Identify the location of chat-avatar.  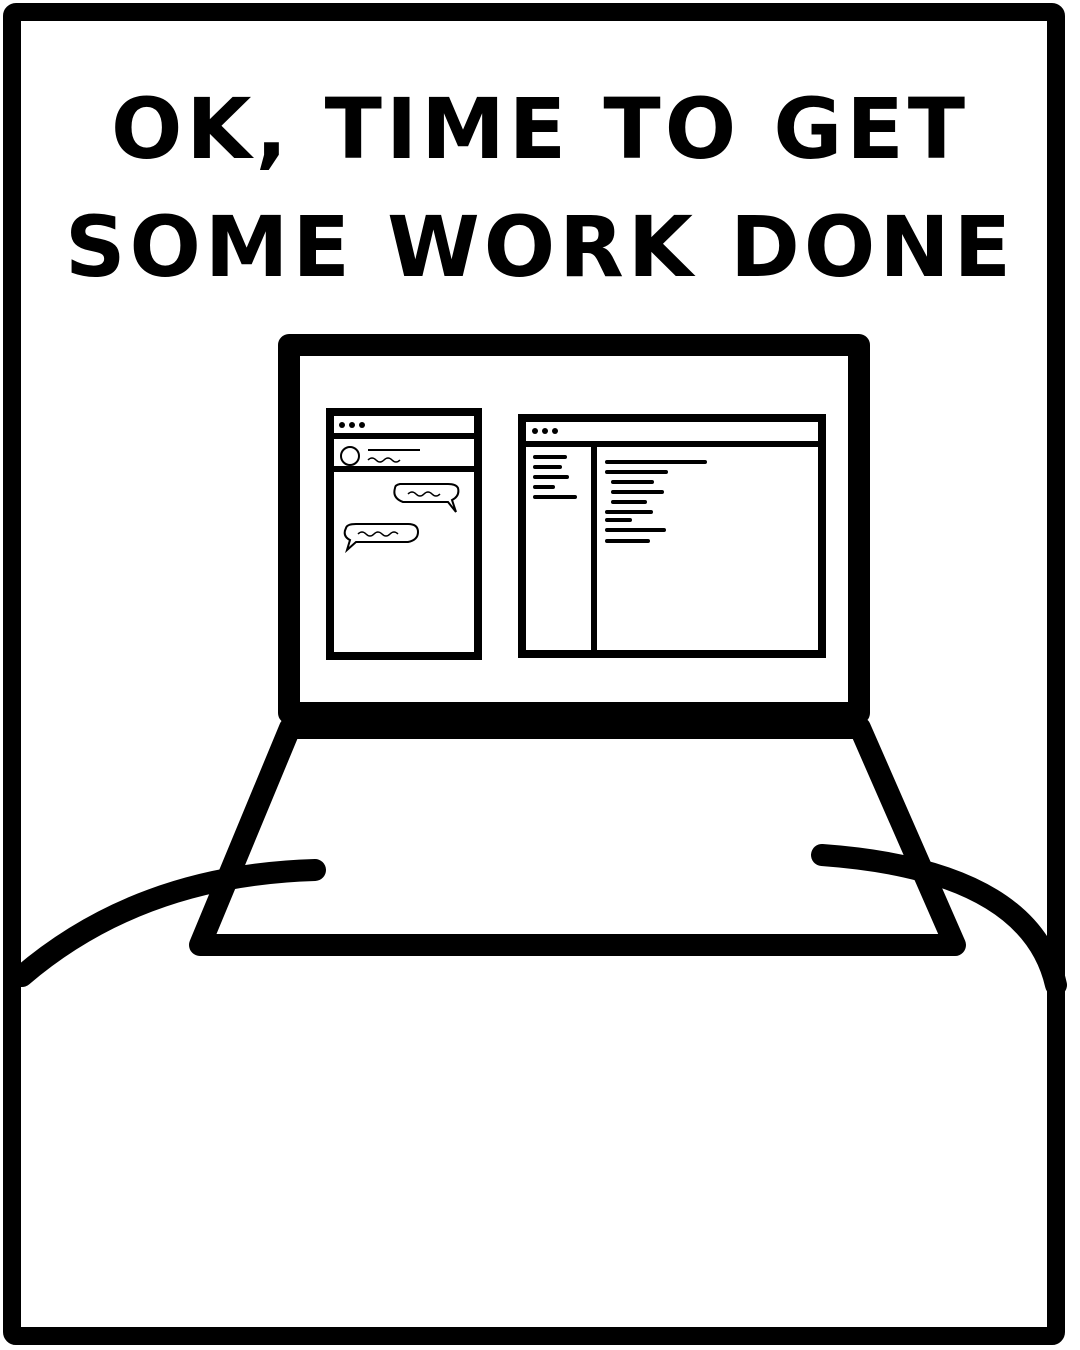
(350, 456).